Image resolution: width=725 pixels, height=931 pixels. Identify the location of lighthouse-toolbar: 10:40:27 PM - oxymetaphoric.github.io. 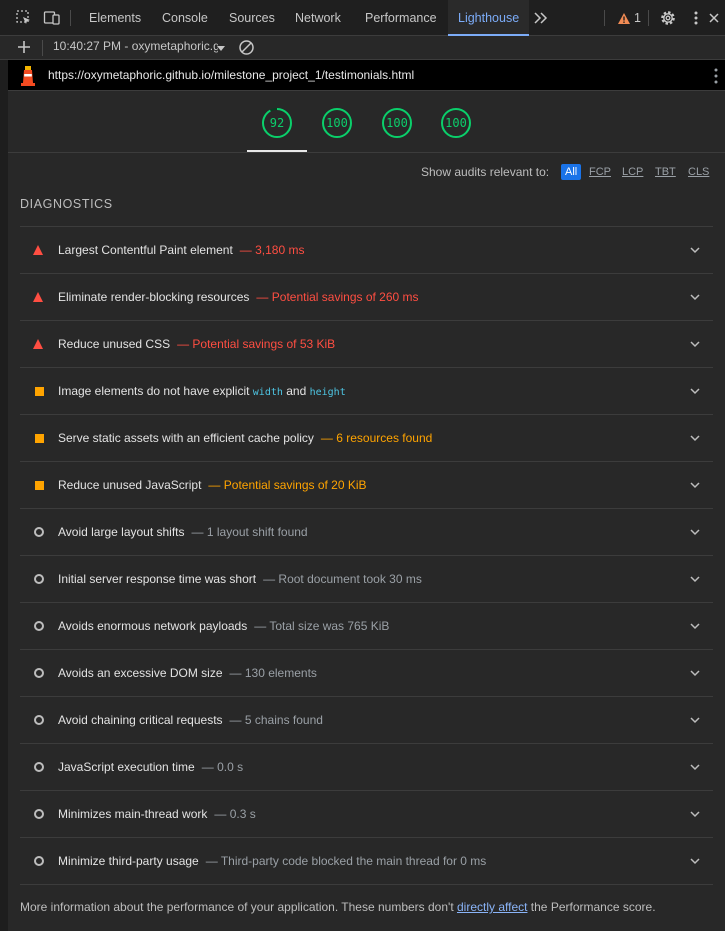
(362, 48).